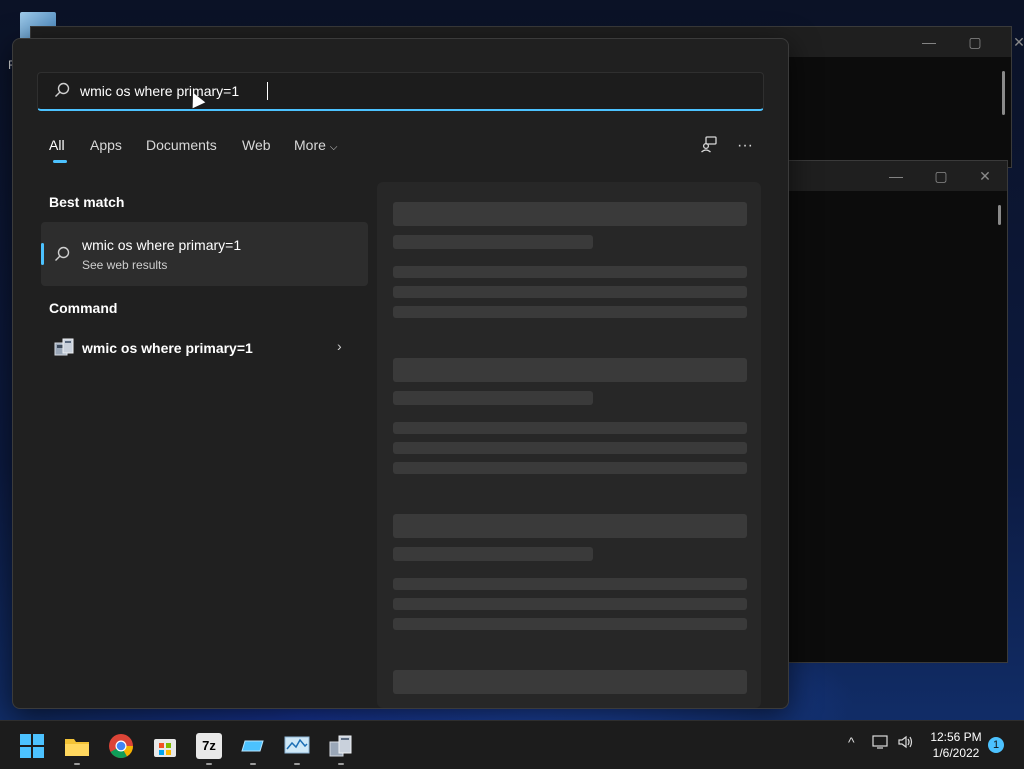 This screenshot has width=1024, height=769. I want to click on monitor-chart-icon, so click(297, 745).